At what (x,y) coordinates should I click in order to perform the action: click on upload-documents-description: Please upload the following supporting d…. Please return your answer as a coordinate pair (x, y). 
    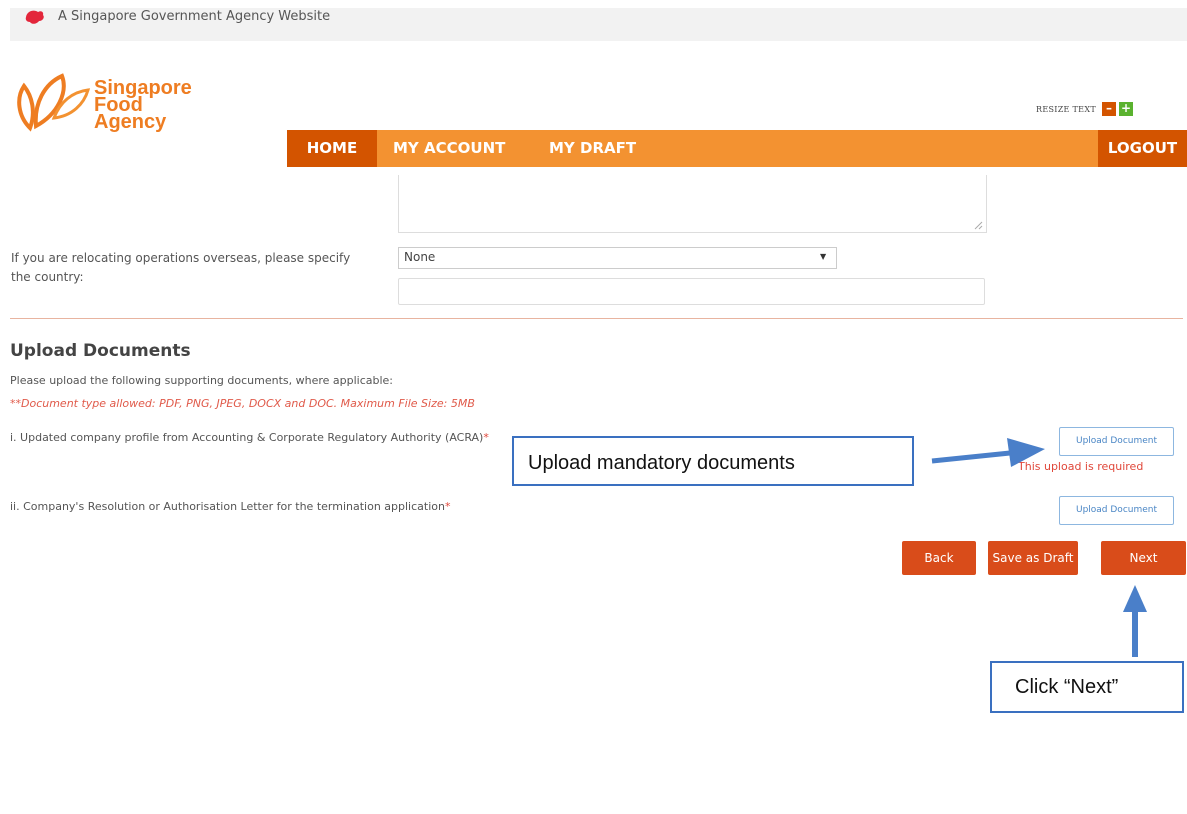
    Looking at the image, I should click on (202, 380).